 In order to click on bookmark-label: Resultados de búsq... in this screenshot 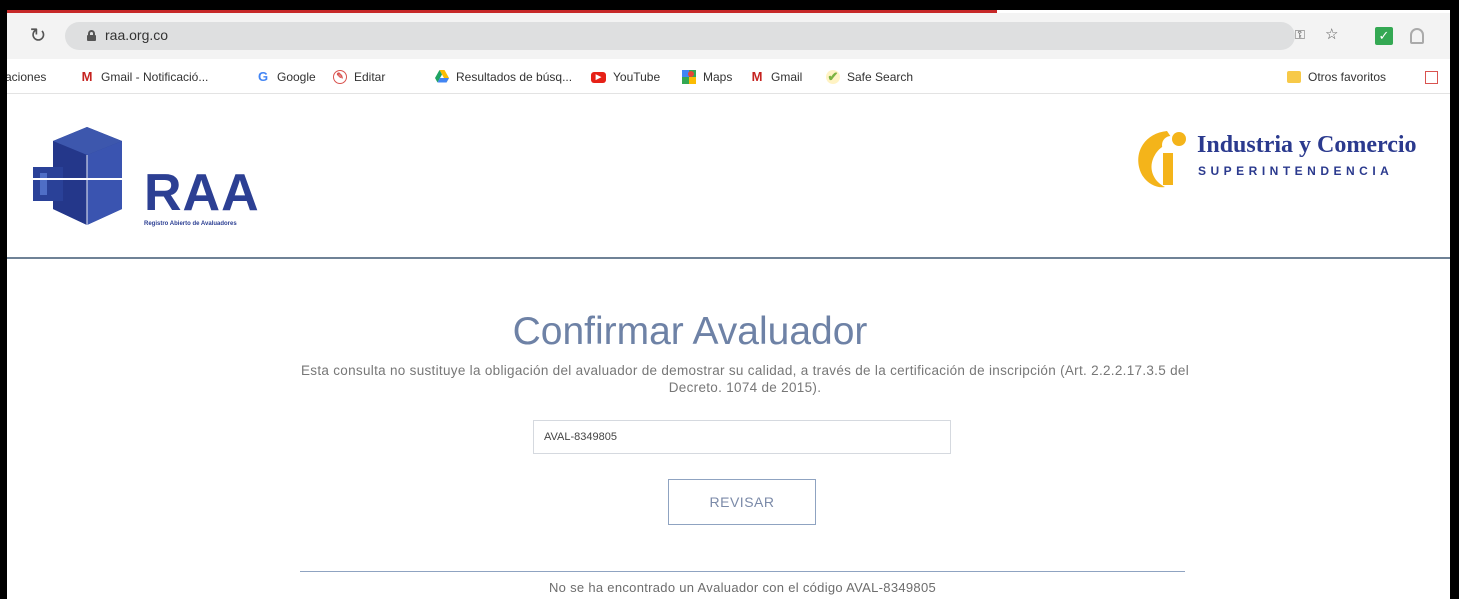, I will do `click(514, 77)`.